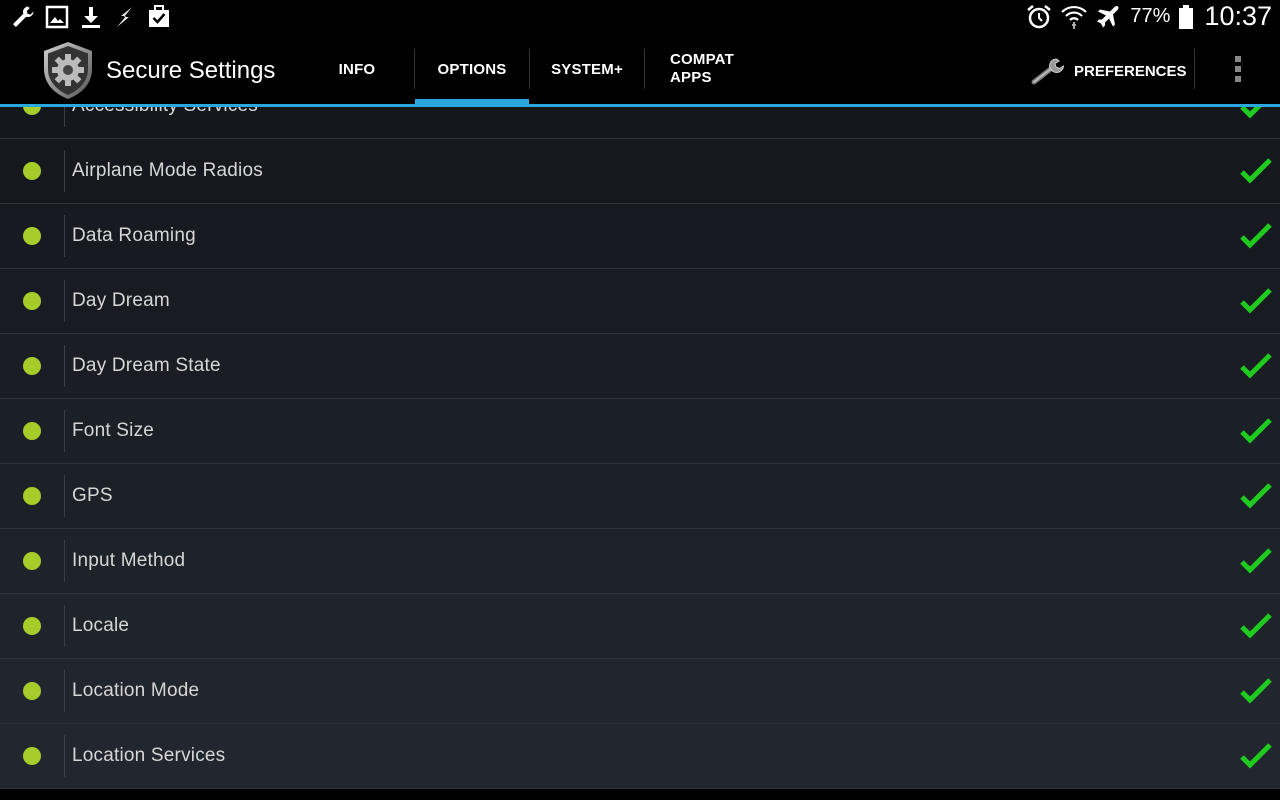  Describe the element at coordinates (124, 17) in the screenshot. I see `lightning-icon` at that location.